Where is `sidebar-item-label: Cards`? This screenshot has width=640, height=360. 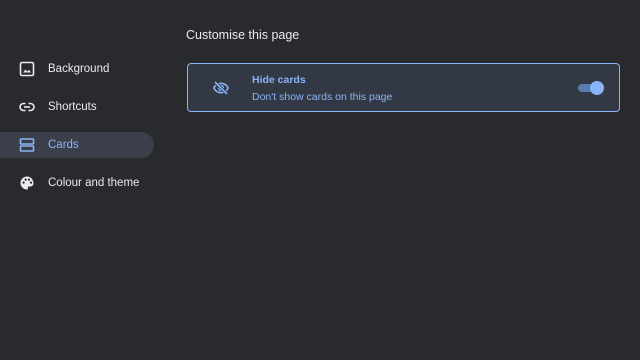
sidebar-item-label: Cards is located at coordinates (63, 145).